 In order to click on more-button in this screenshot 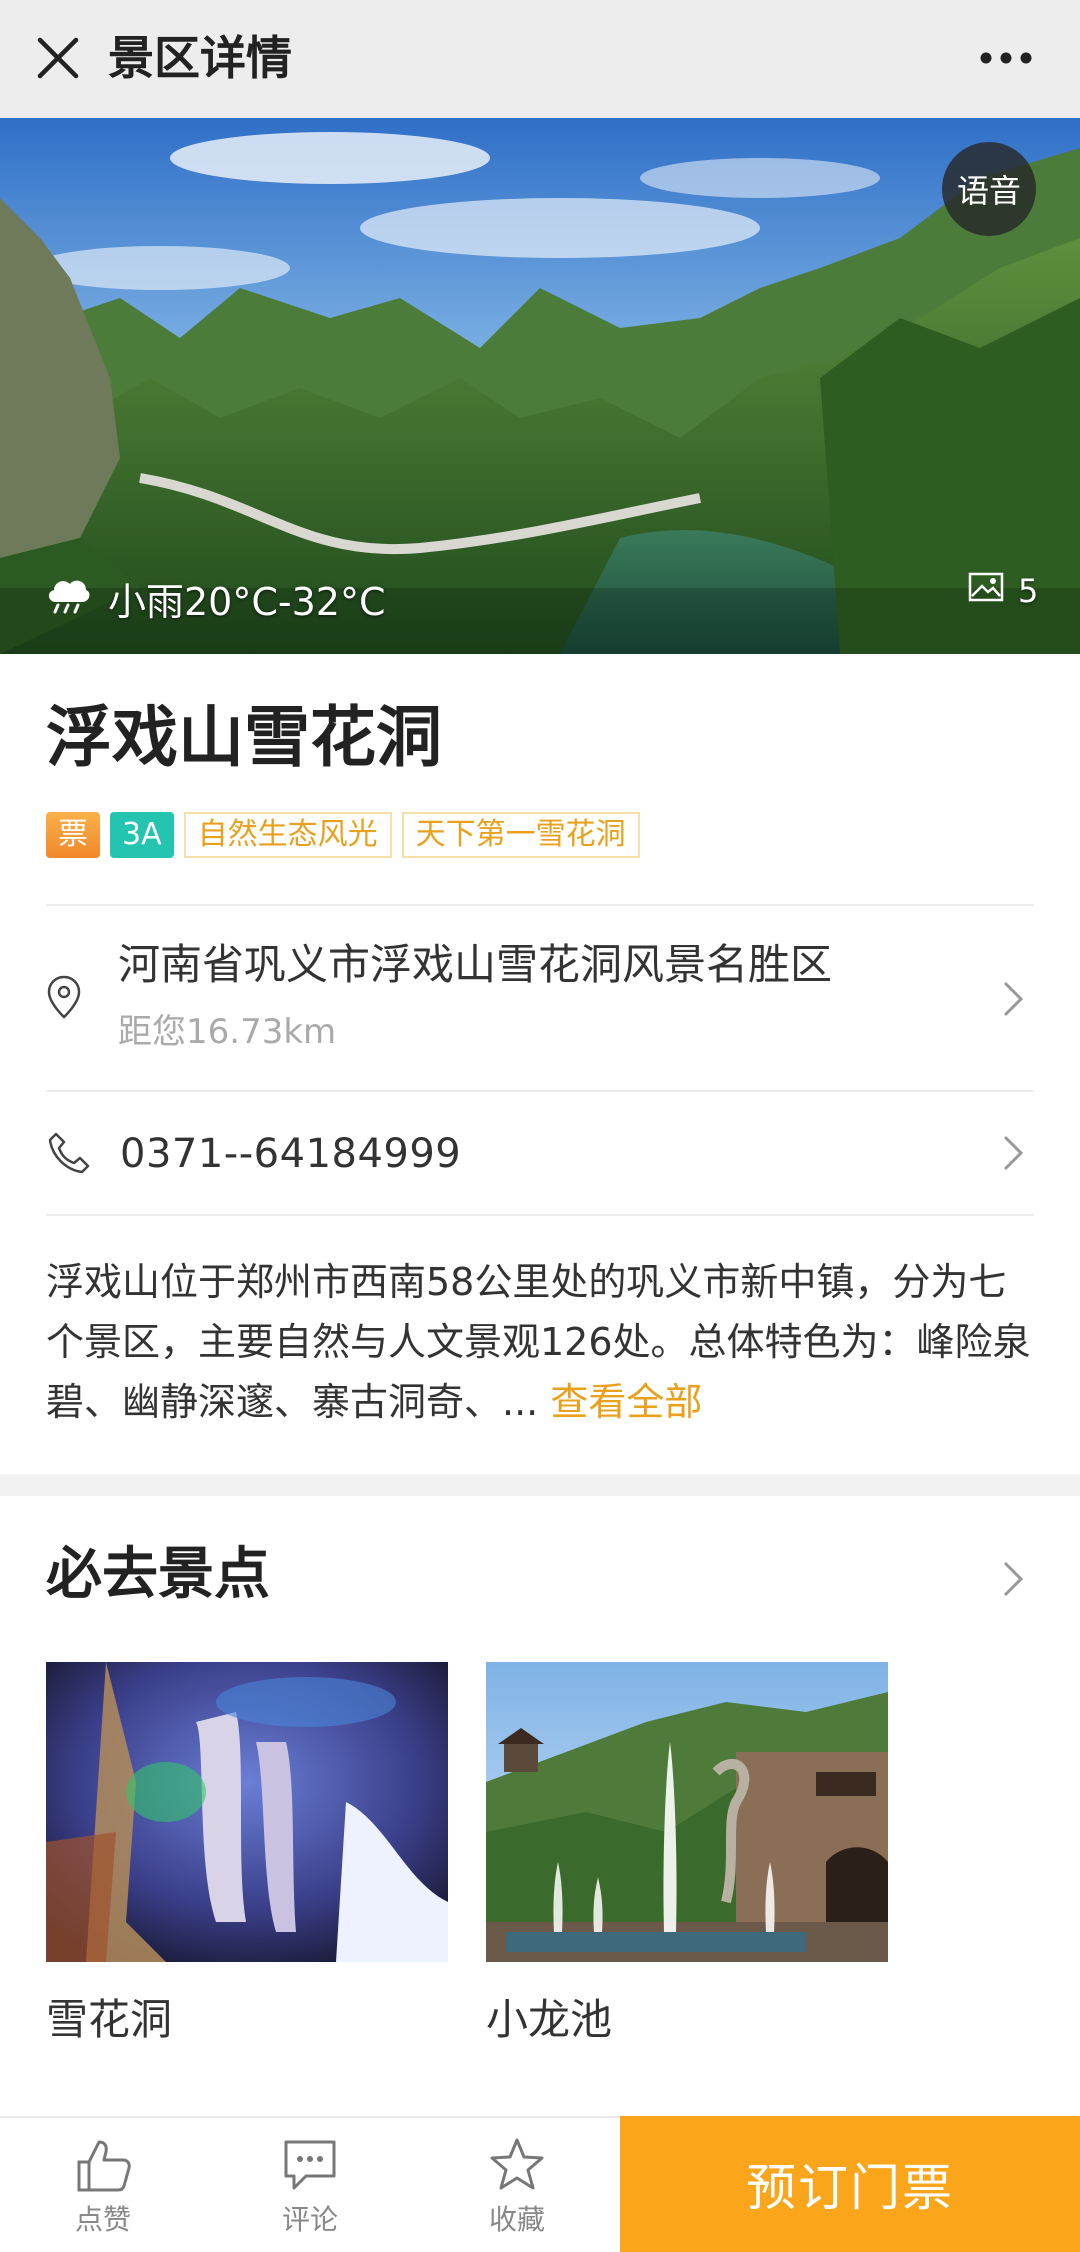, I will do `click(1006, 58)`.